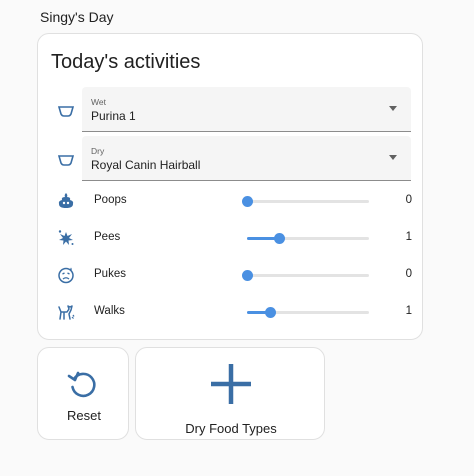 The image size is (474, 476). What do you see at coordinates (231, 384) in the screenshot?
I see `plus-icon` at bounding box center [231, 384].